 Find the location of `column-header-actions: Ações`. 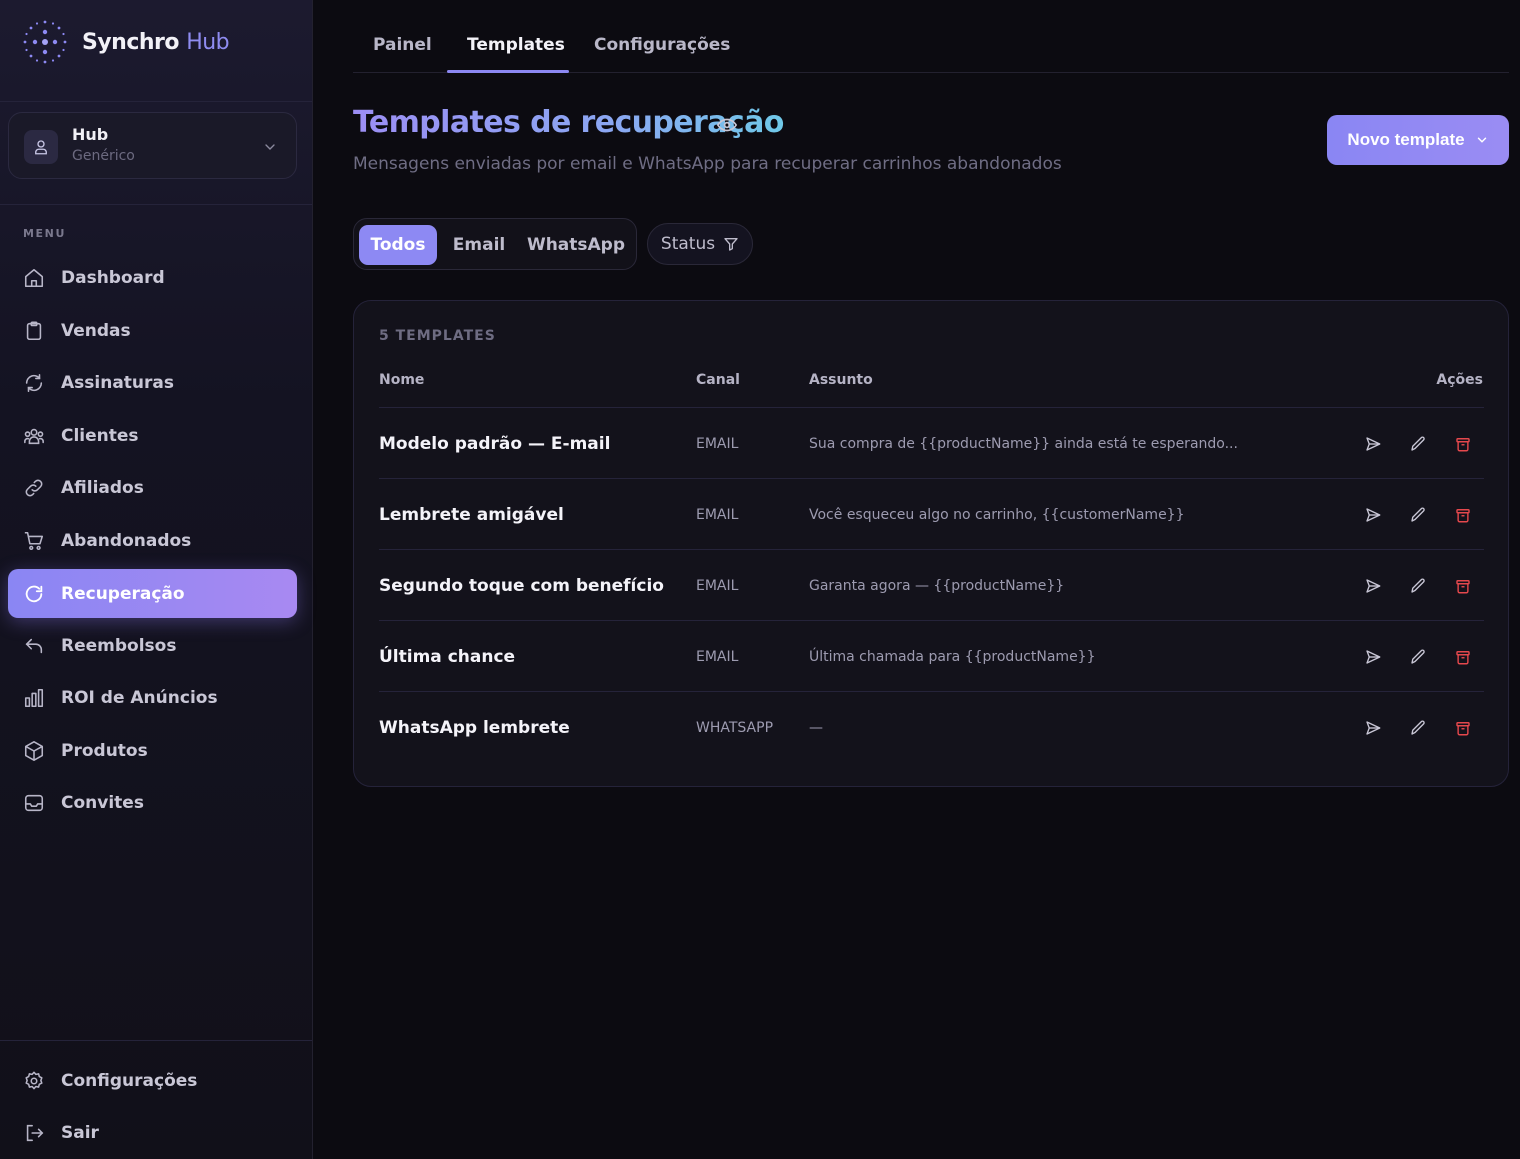

column-header-actions: Ações is located at coordinates (1459, 380).